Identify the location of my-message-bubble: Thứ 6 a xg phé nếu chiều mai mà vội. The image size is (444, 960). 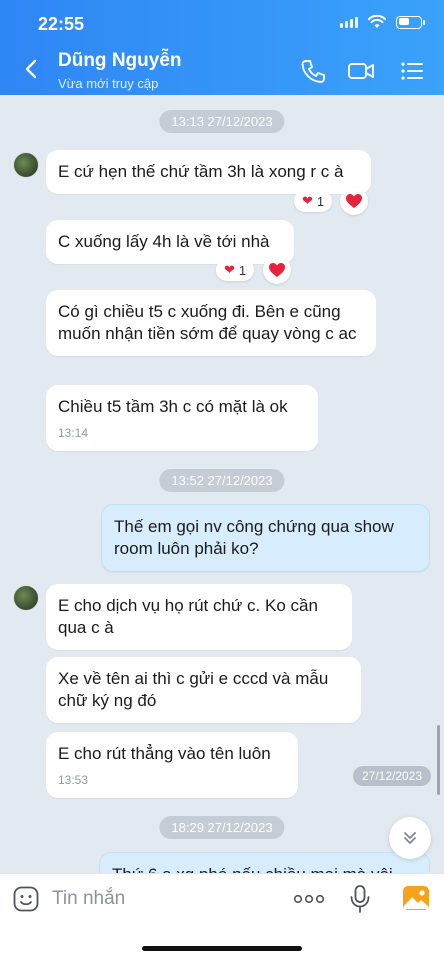
(264, 862).